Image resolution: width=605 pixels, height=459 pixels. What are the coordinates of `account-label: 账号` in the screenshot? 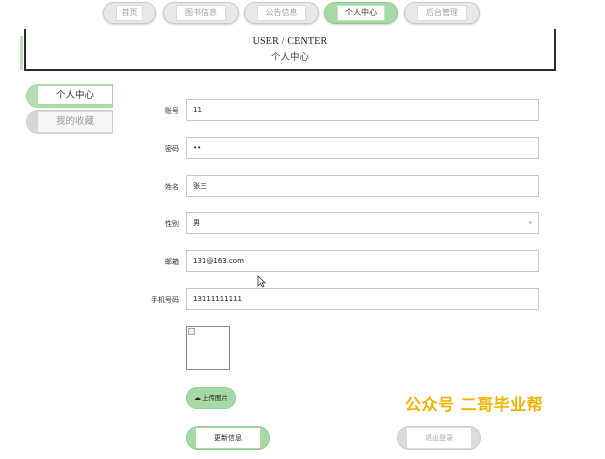 It's located at (172, 111).